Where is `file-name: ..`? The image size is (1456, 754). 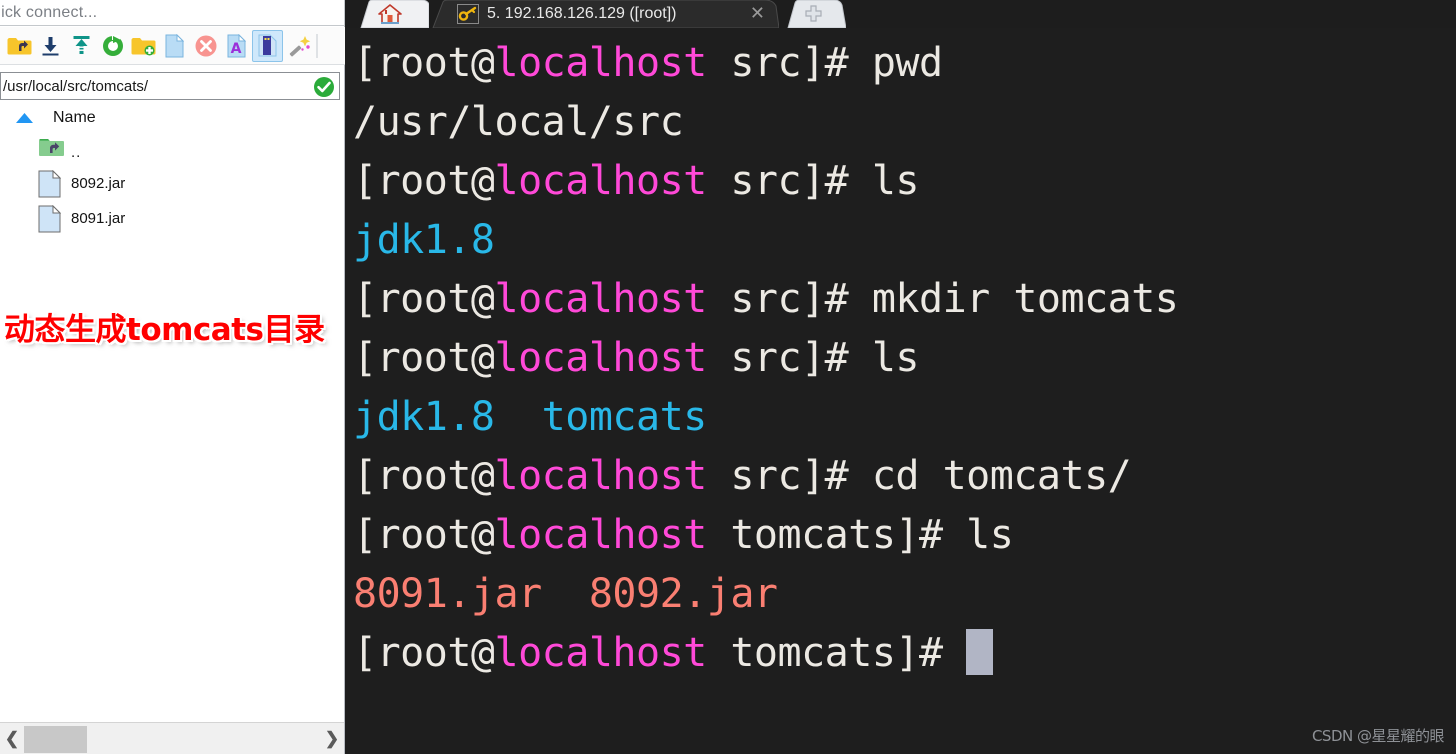
file-name: .. is located at coordinates (76, 152).